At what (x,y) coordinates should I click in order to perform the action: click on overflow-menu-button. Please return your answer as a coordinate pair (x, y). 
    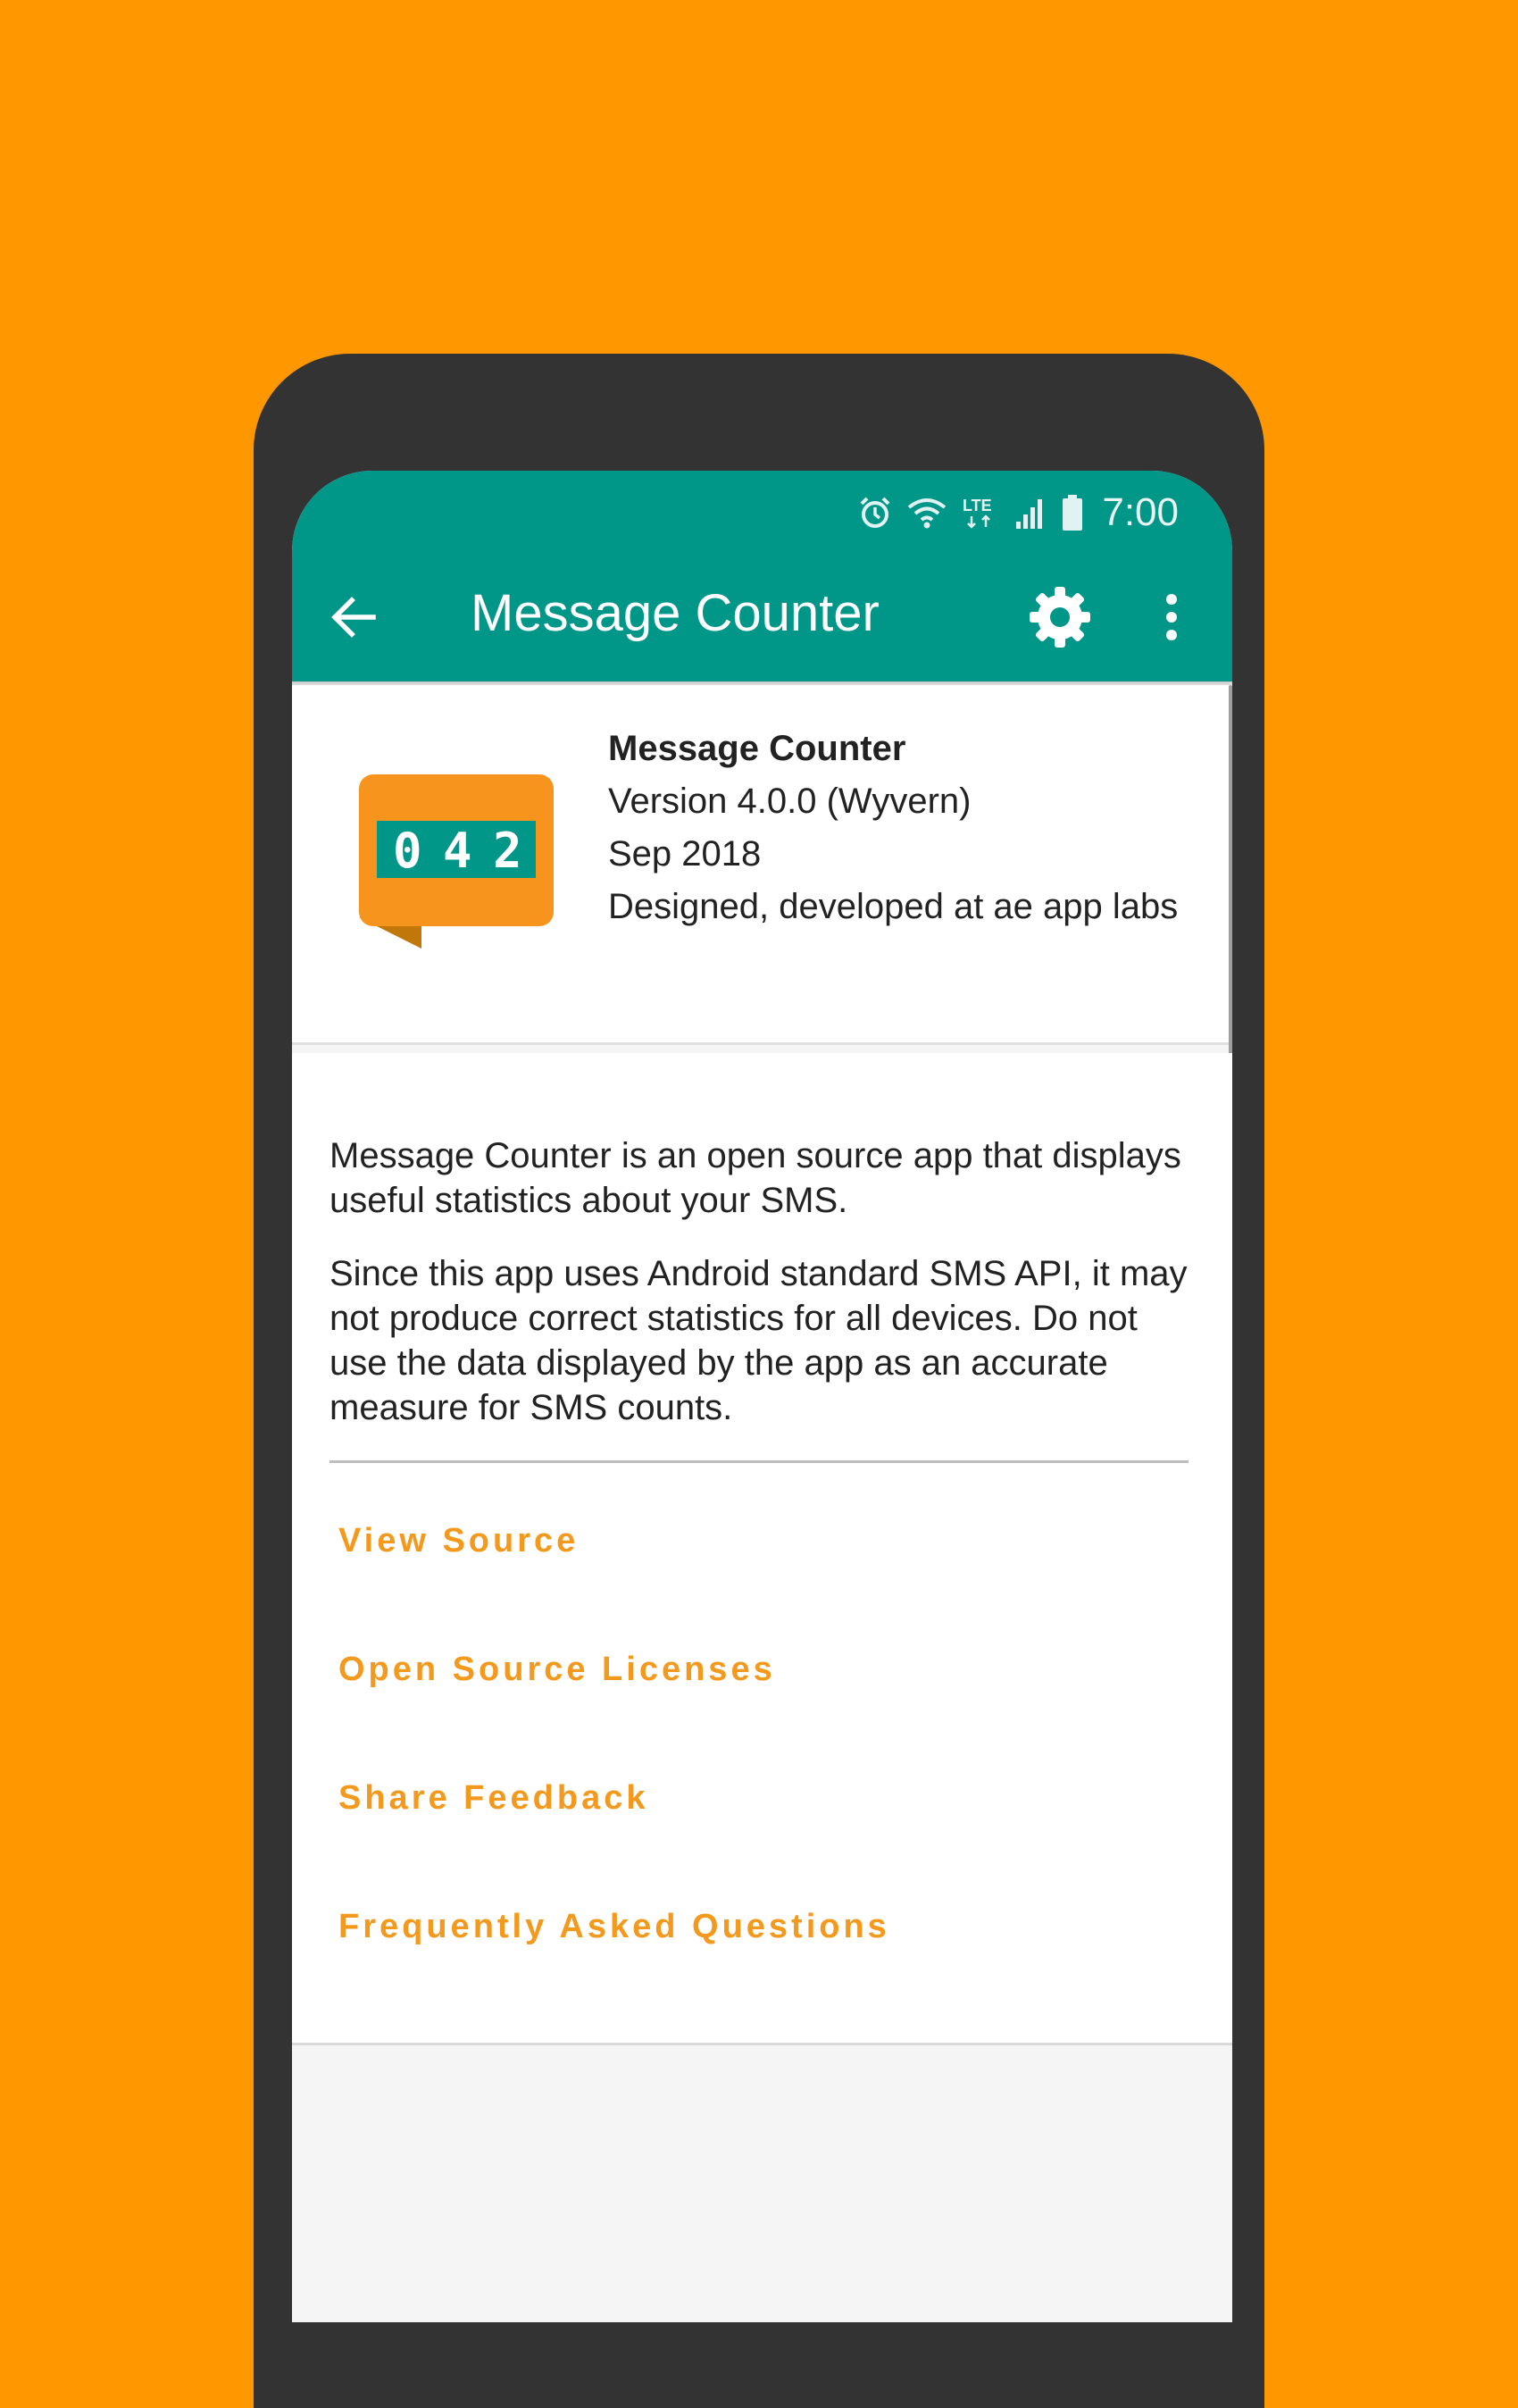
    Looking at the image, I should click on (1171, 619).